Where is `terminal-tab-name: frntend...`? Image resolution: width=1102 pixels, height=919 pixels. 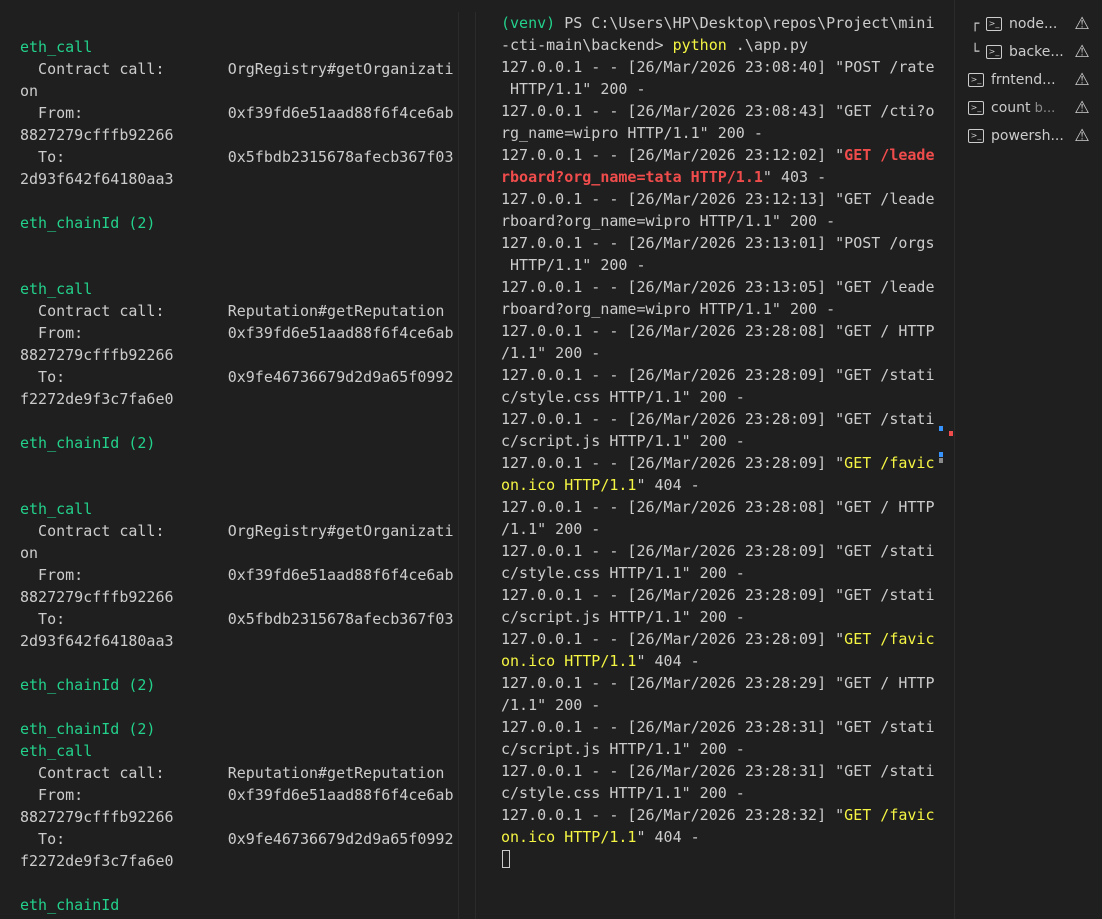 terminal-tab-name: frntend... is located at coordinates (1023, 80).